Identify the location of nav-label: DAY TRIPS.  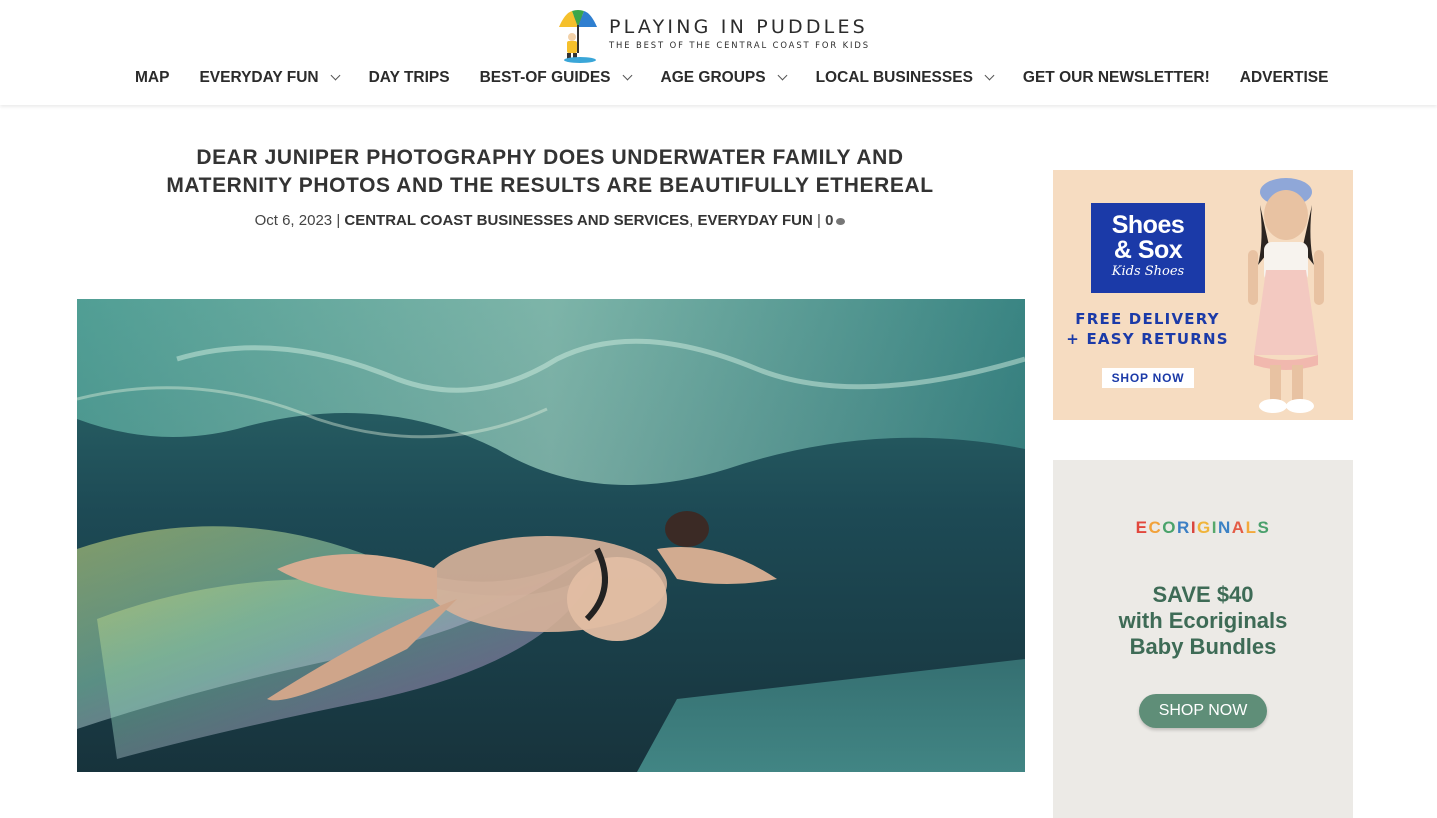
(409, 77).